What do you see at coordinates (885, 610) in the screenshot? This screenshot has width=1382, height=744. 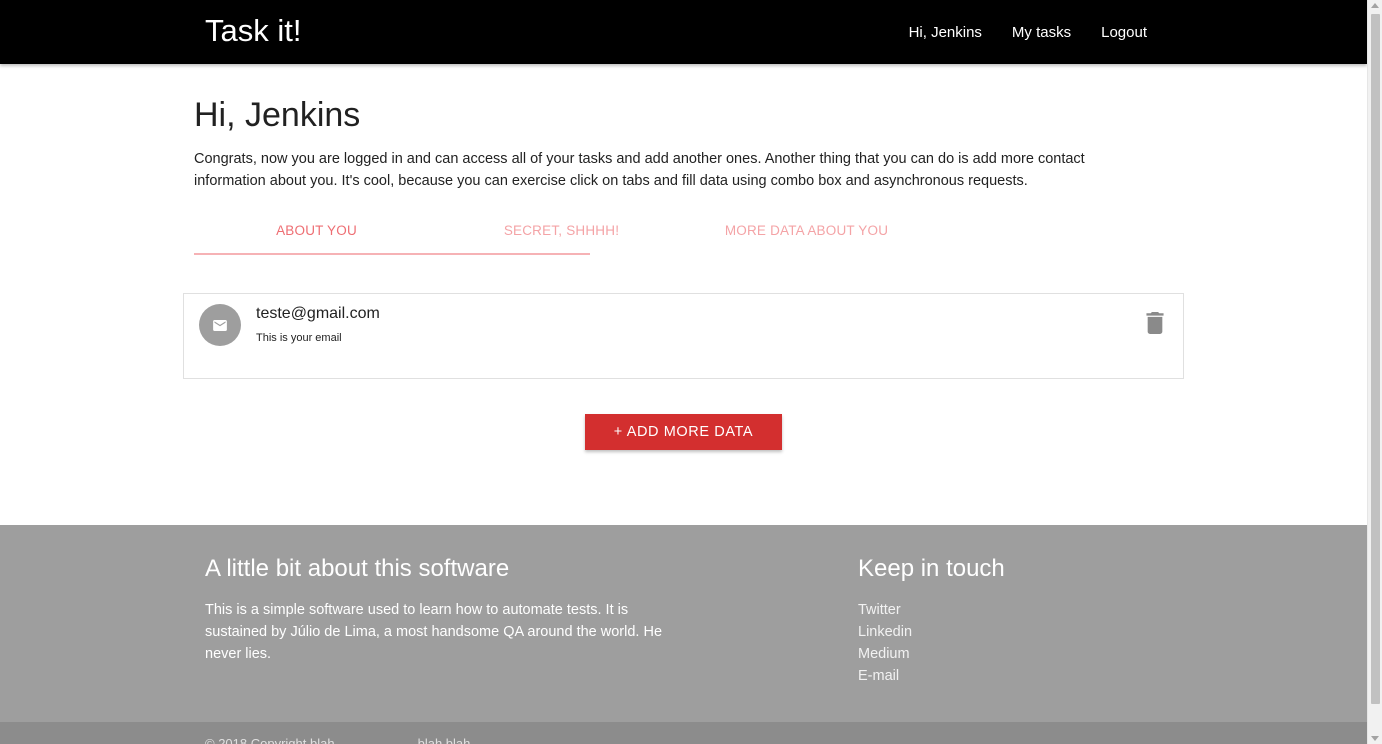 I see `footer-link-twitter: Twitter` at bounding box center [885, 610].